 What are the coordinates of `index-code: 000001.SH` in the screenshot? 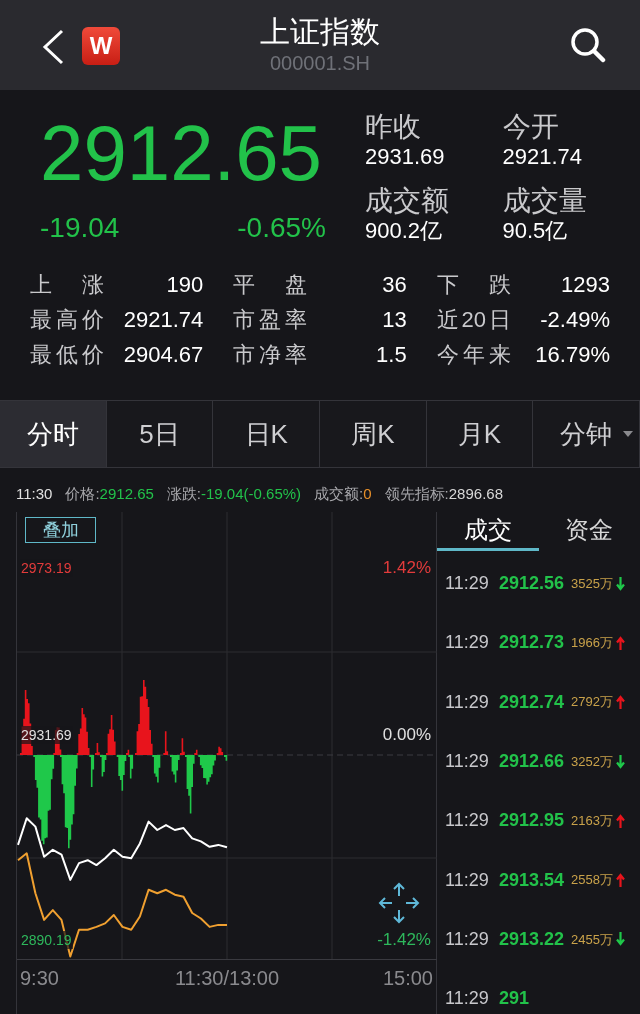 It's located at (320, 63).